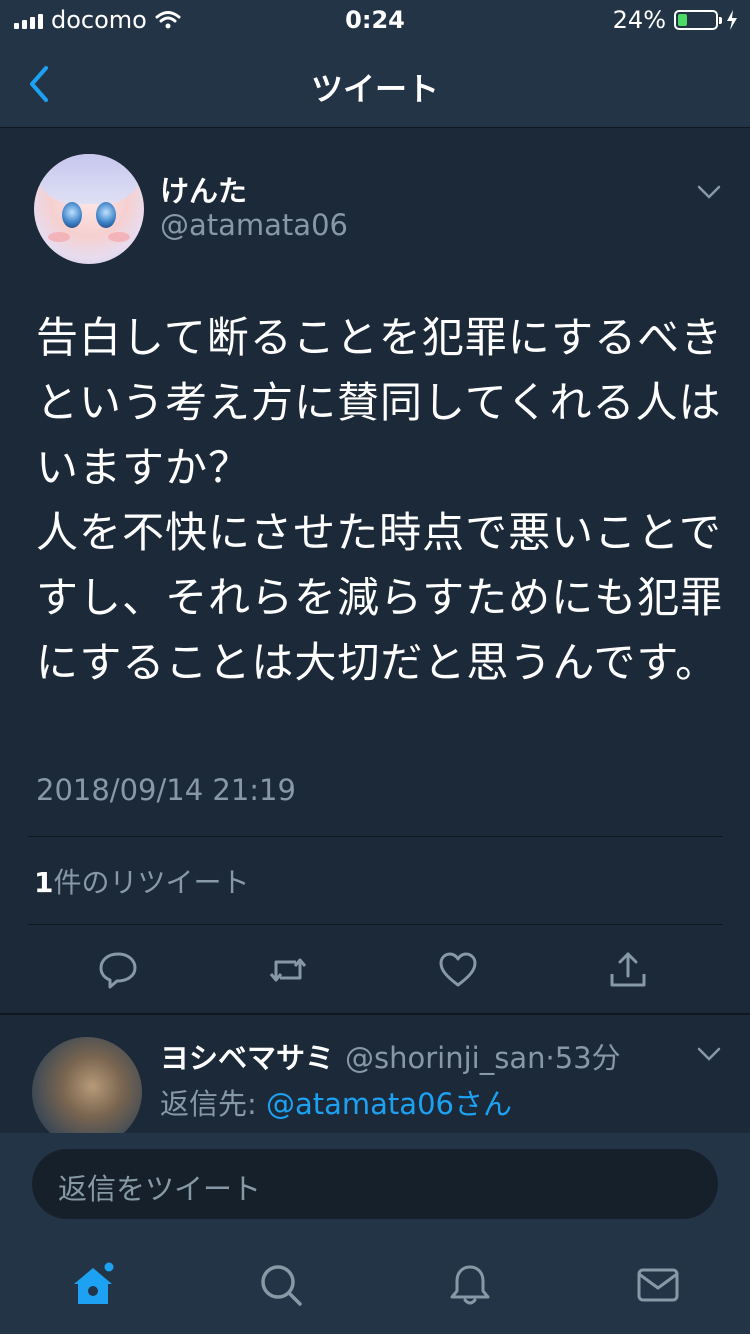  Describe the element at coordinates (458, 970) in the screenshot. I see `like-icon` at that location.